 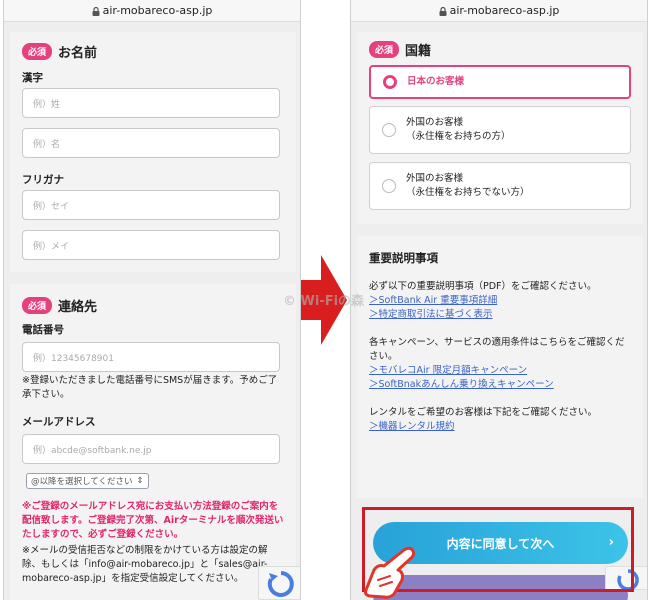 I want to click on email-label: メールアドレス, so click(x=59, y=422).